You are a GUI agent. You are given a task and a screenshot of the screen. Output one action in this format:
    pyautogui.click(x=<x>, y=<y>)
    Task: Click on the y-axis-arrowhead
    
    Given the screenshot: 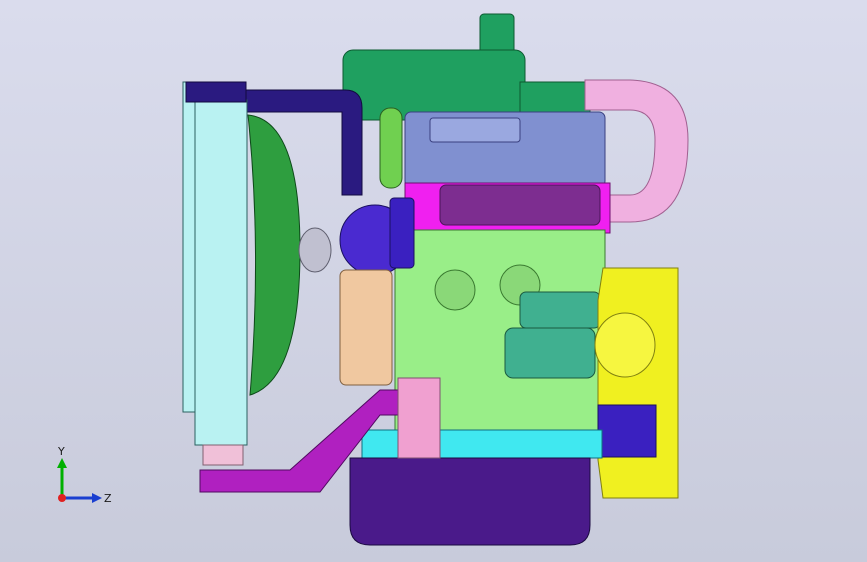 What is the action you would take?
    pyautogui.click(x=62, y=463)
    